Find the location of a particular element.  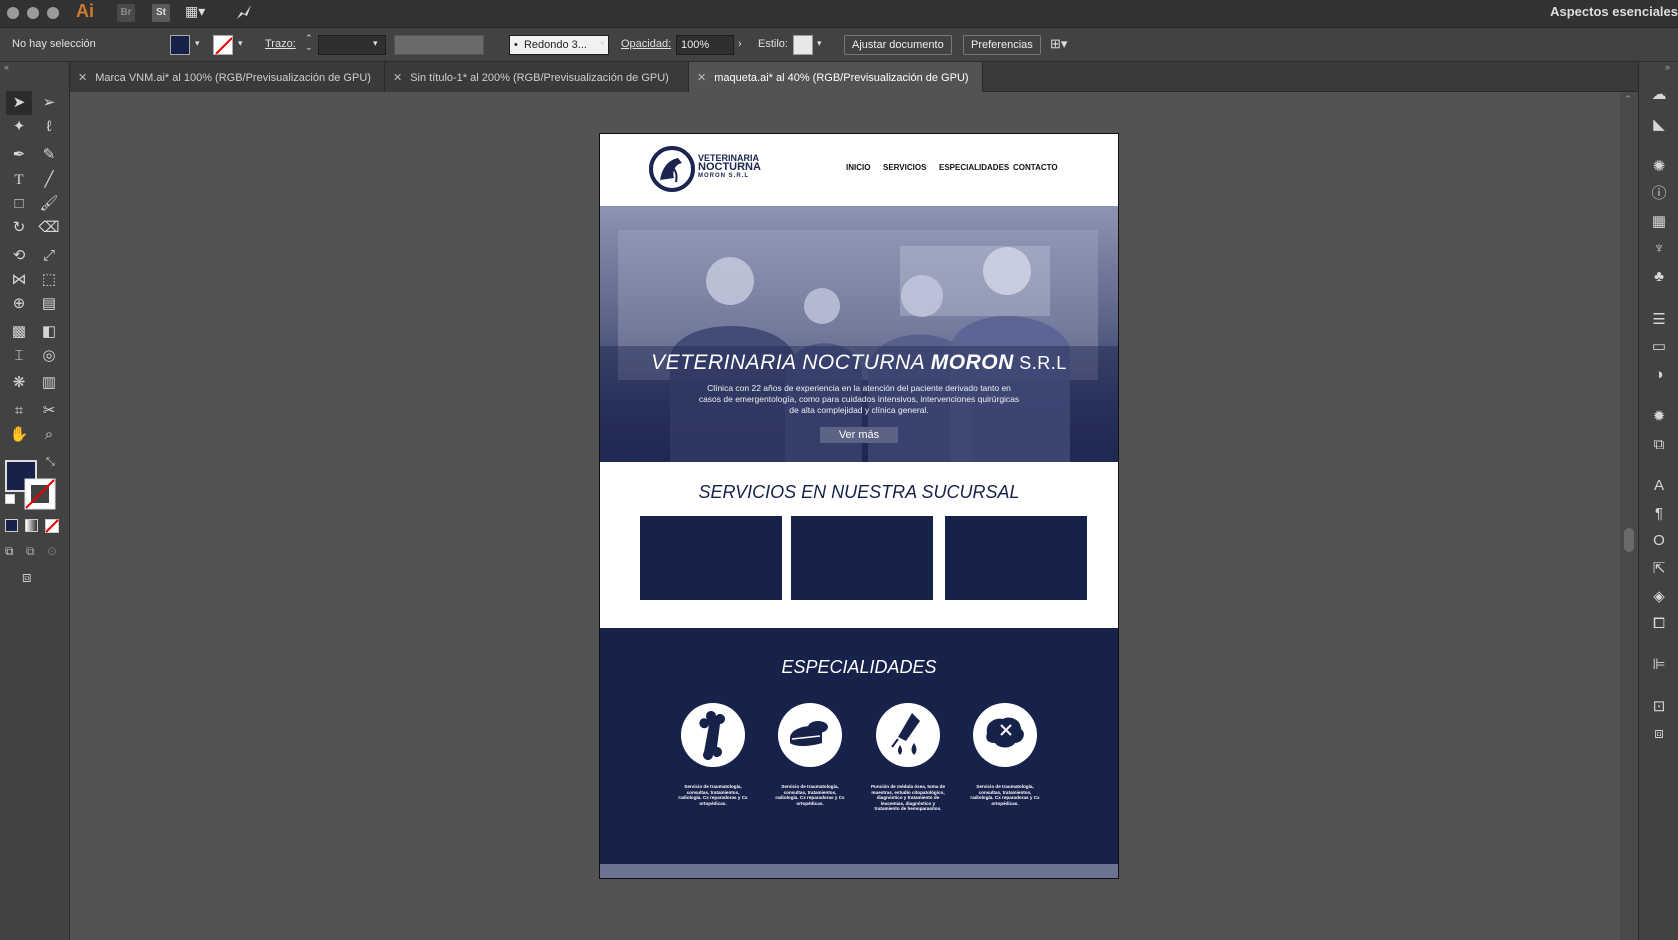

column-graph-tool-icon: ▥ is located at coordinates (49, 383).